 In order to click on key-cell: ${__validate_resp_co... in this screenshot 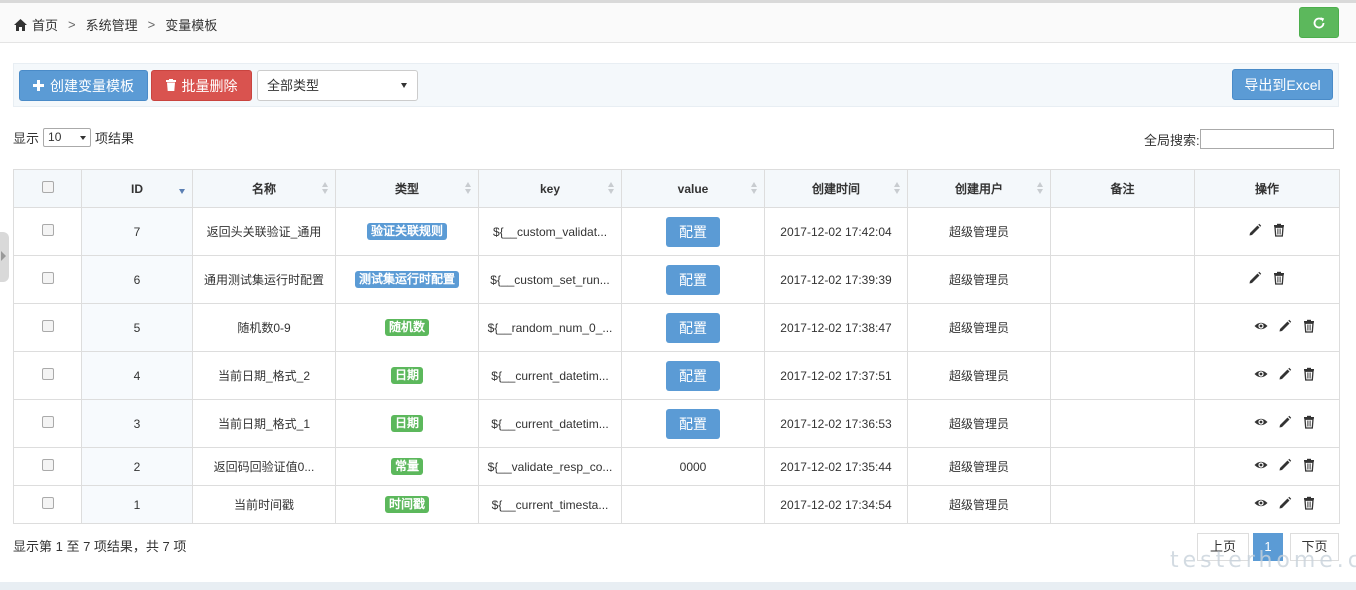, I will do `click(550, 466)`.